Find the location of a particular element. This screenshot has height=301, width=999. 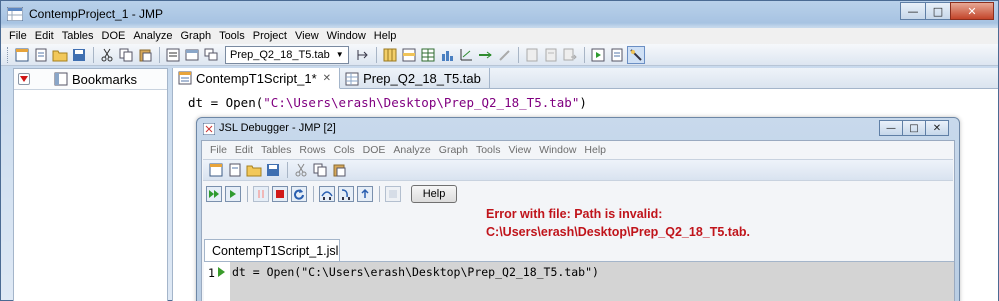

grid-icon is located at coordinates (390, 55).